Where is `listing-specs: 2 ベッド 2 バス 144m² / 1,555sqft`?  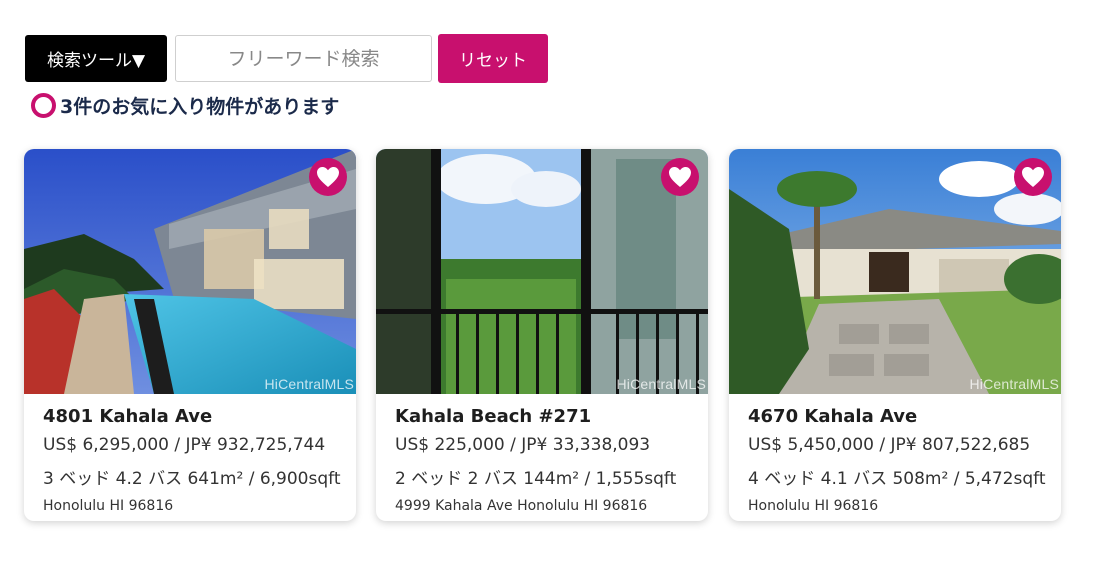 listing-specs: 2 ベッド 2 バス 144m² / 1,555sqft is located at coordinates (536, 479).